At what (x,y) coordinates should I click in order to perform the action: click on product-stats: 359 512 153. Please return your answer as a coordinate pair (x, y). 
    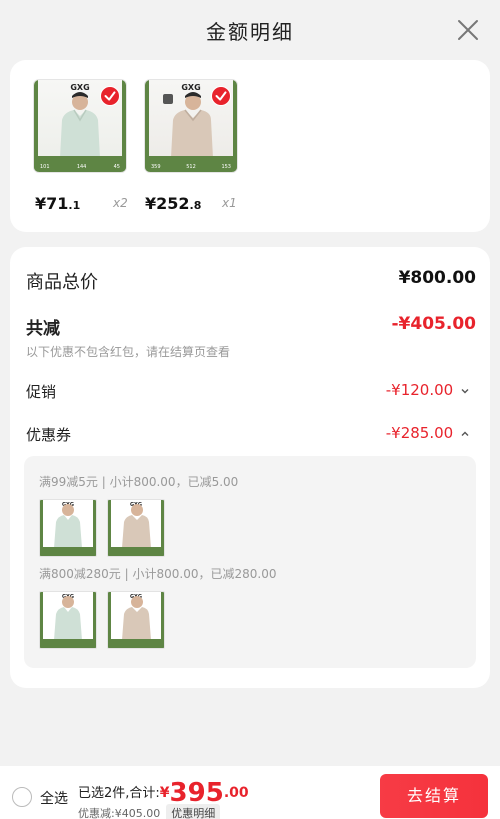
    Looking at the image, I should click on (191, 167).